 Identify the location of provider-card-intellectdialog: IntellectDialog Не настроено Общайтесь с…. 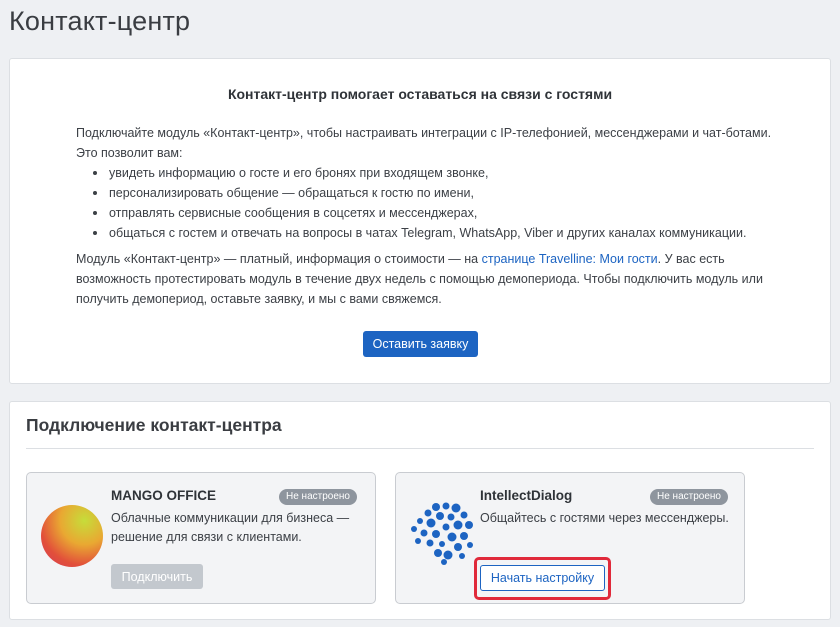
(570, 538).